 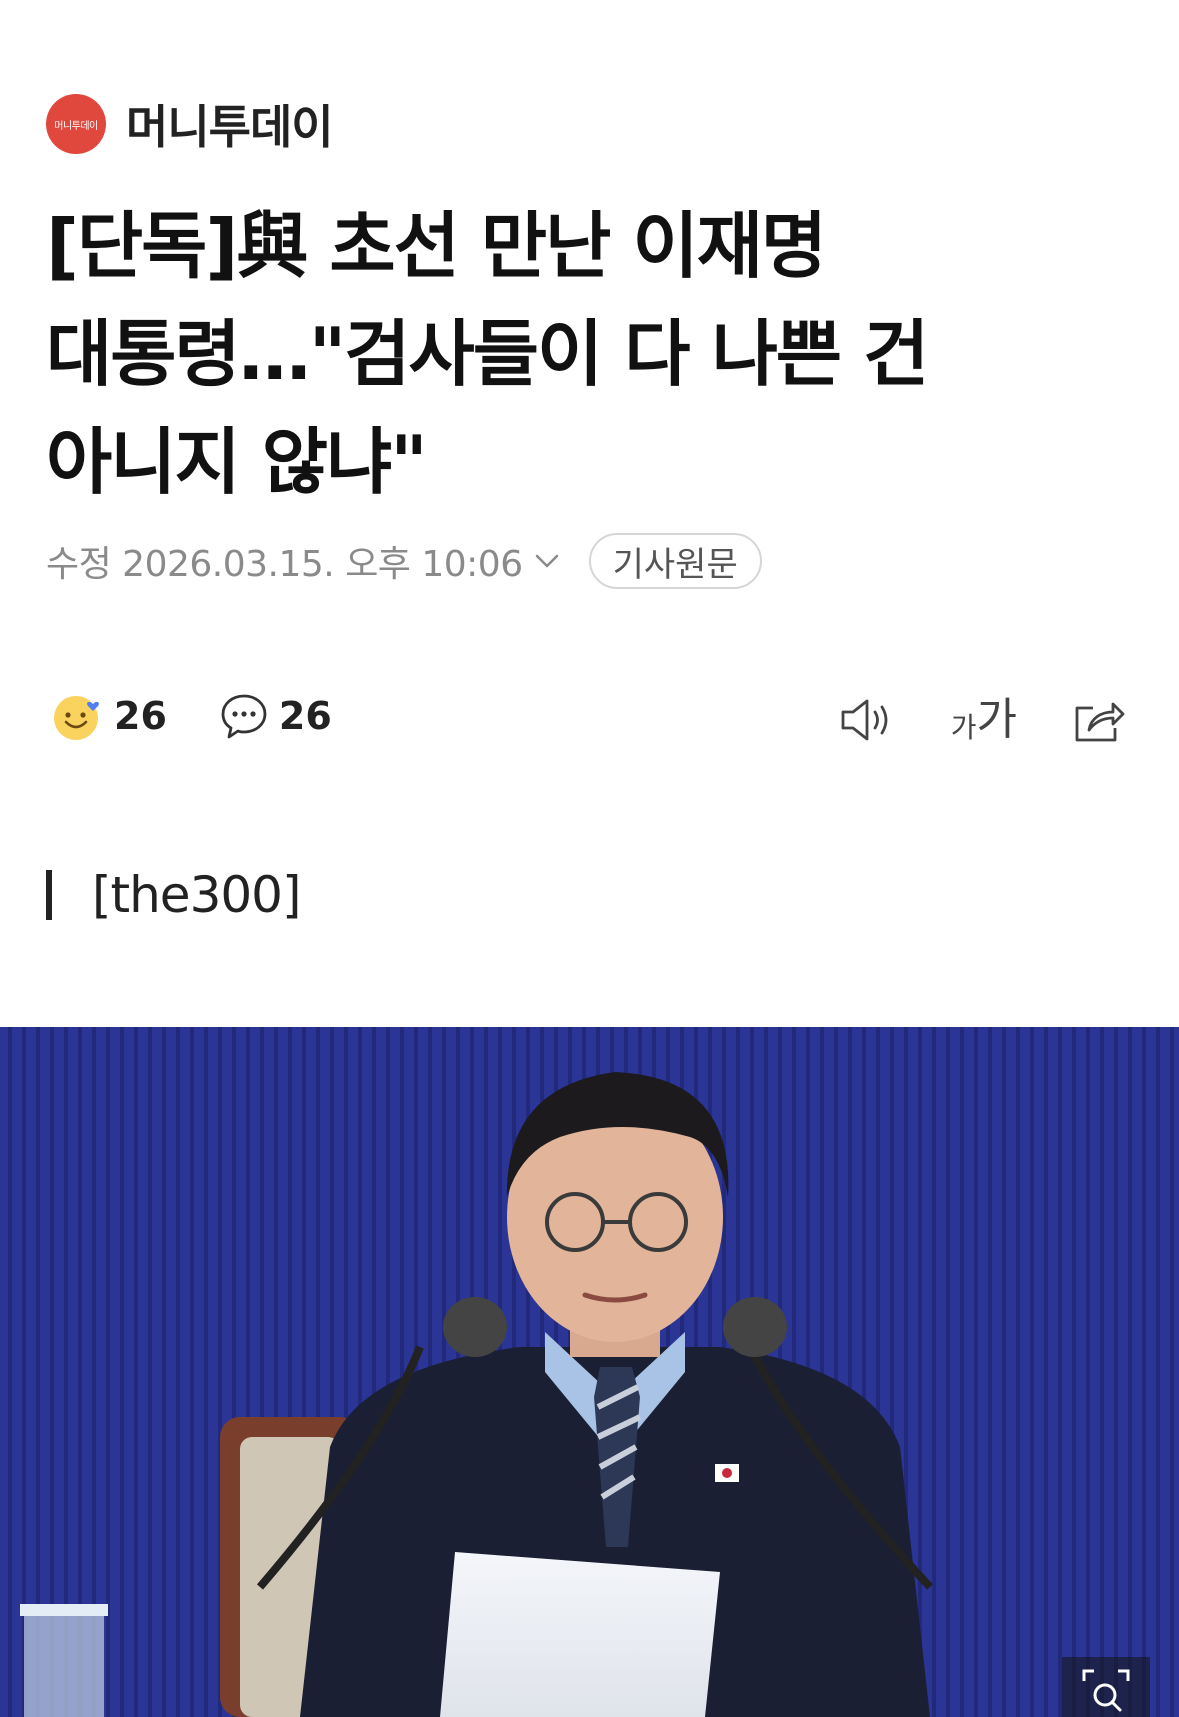 I want to click on article-subheading: [the300], so click(x=174, y=895).